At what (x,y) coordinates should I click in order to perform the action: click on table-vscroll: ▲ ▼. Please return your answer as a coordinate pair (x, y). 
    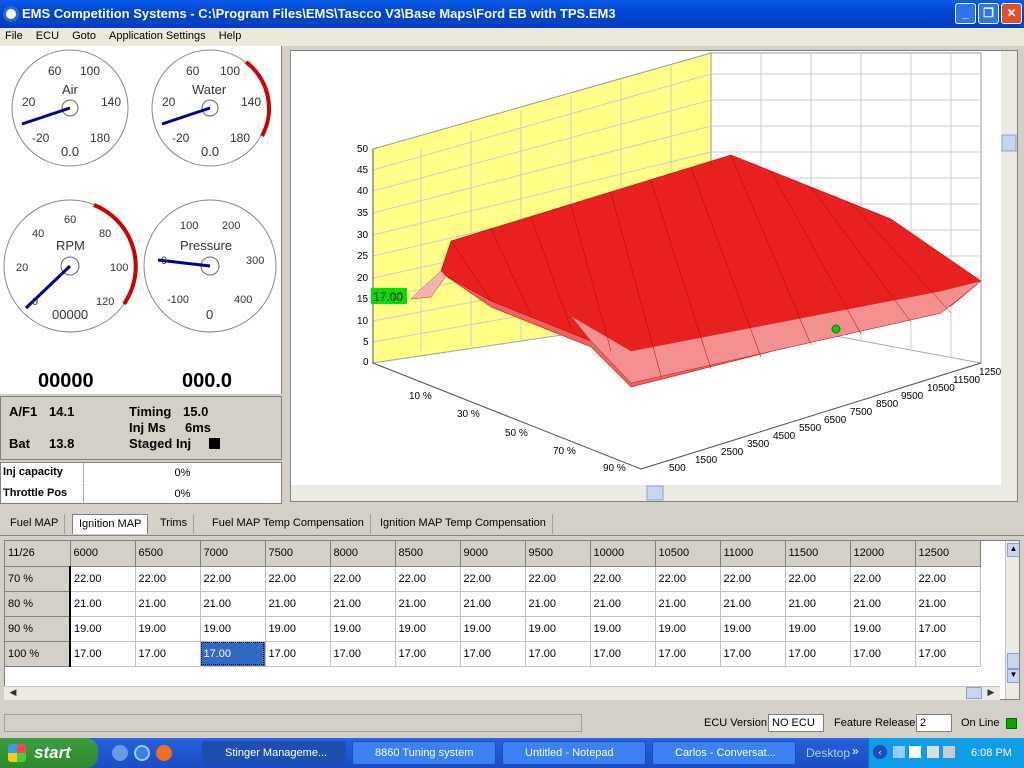
    Looking at the image, I should click on (1012, 620).